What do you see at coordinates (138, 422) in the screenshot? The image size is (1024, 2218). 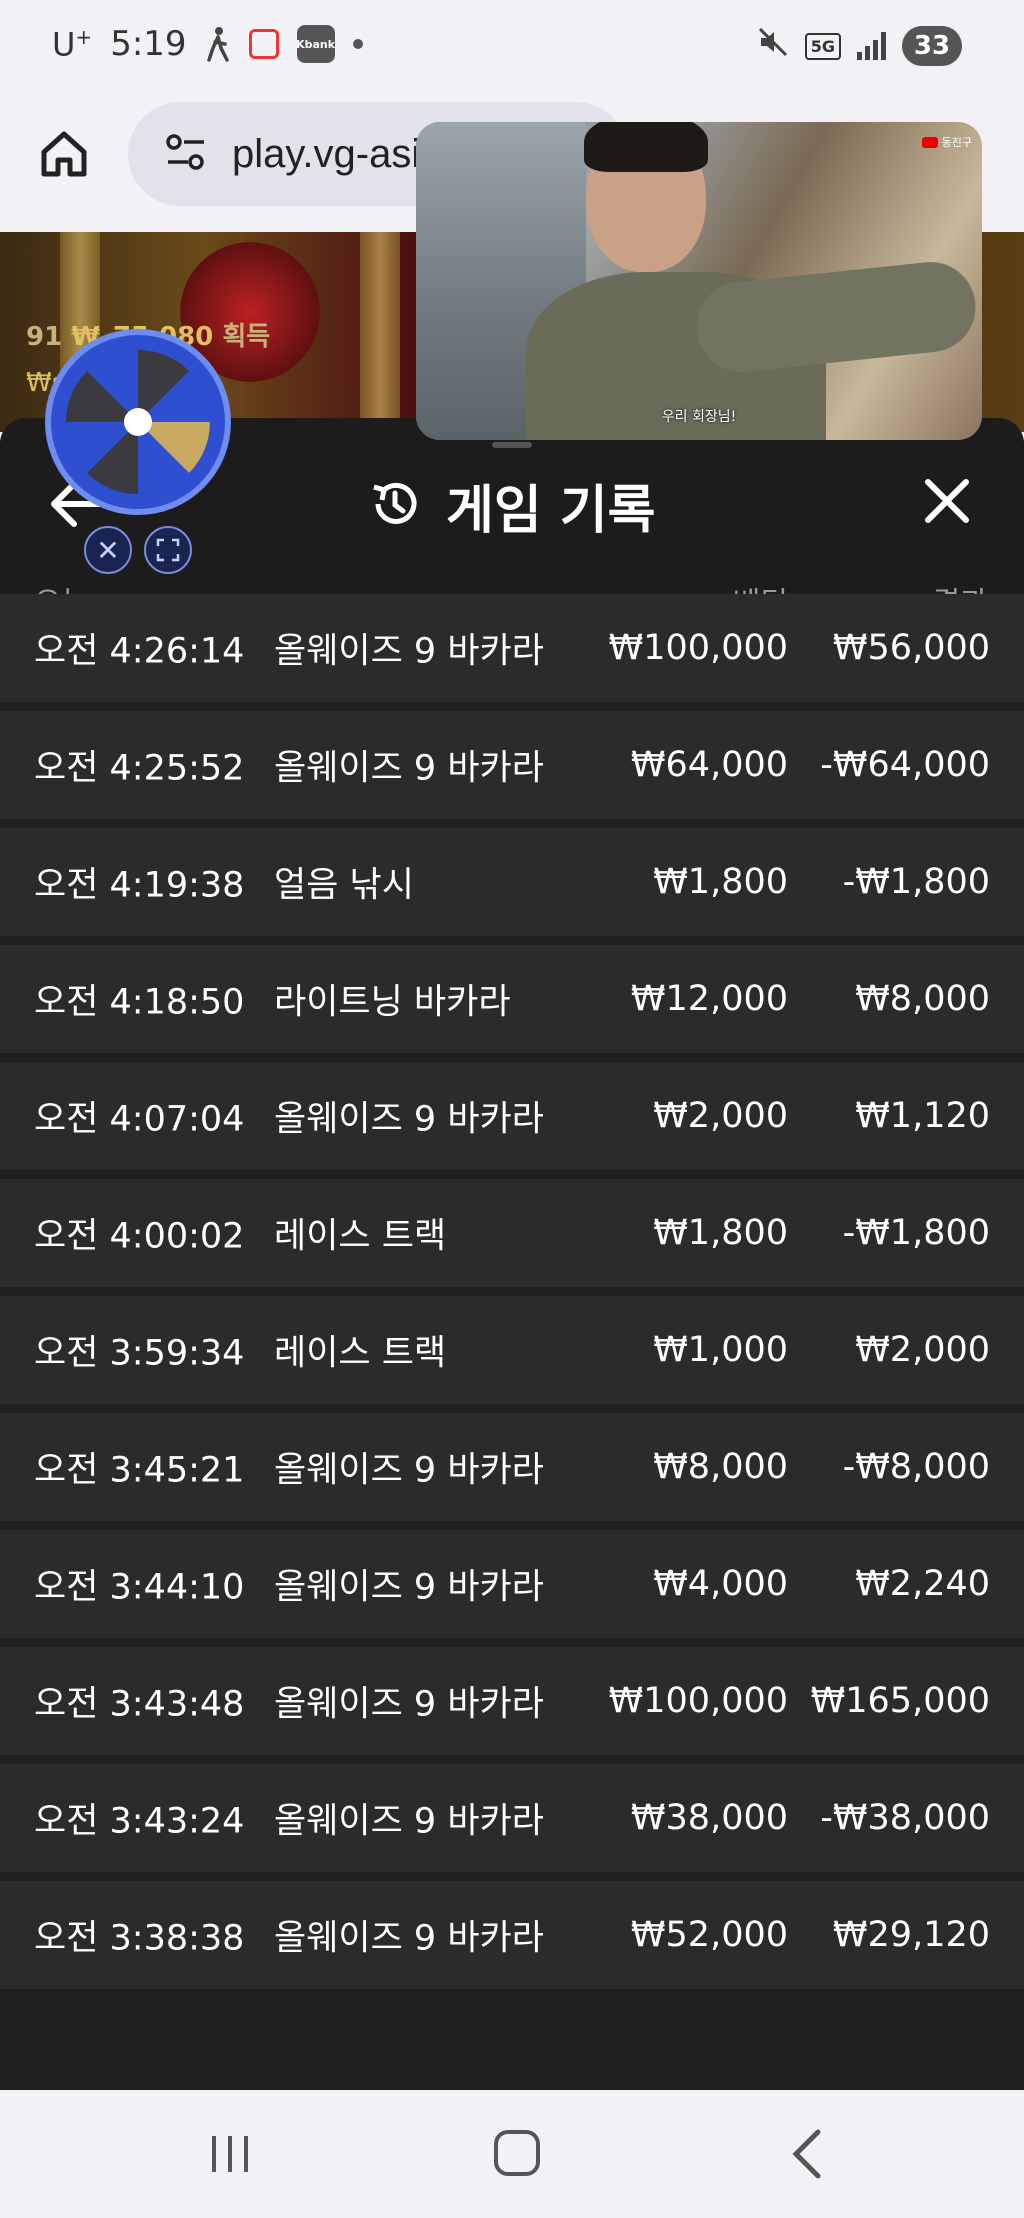 I see `spin-wheel-widget` at bounding box center [138, 422].